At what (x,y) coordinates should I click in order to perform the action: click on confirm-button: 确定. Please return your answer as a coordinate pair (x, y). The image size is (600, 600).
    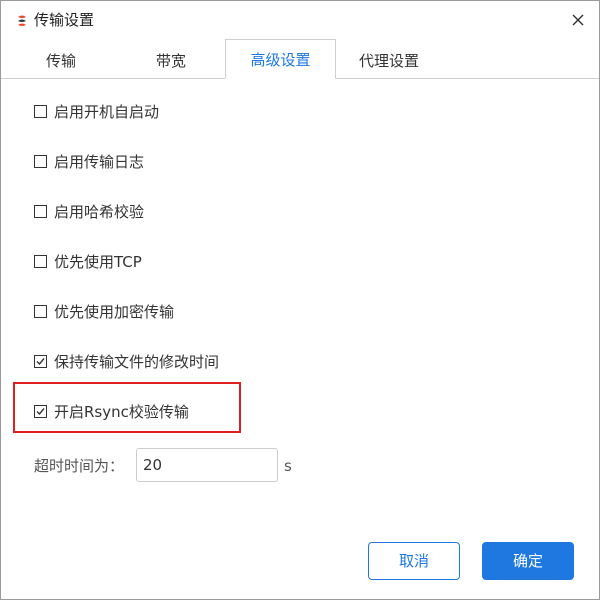
    Looking at the image, I should click on (528, 561).